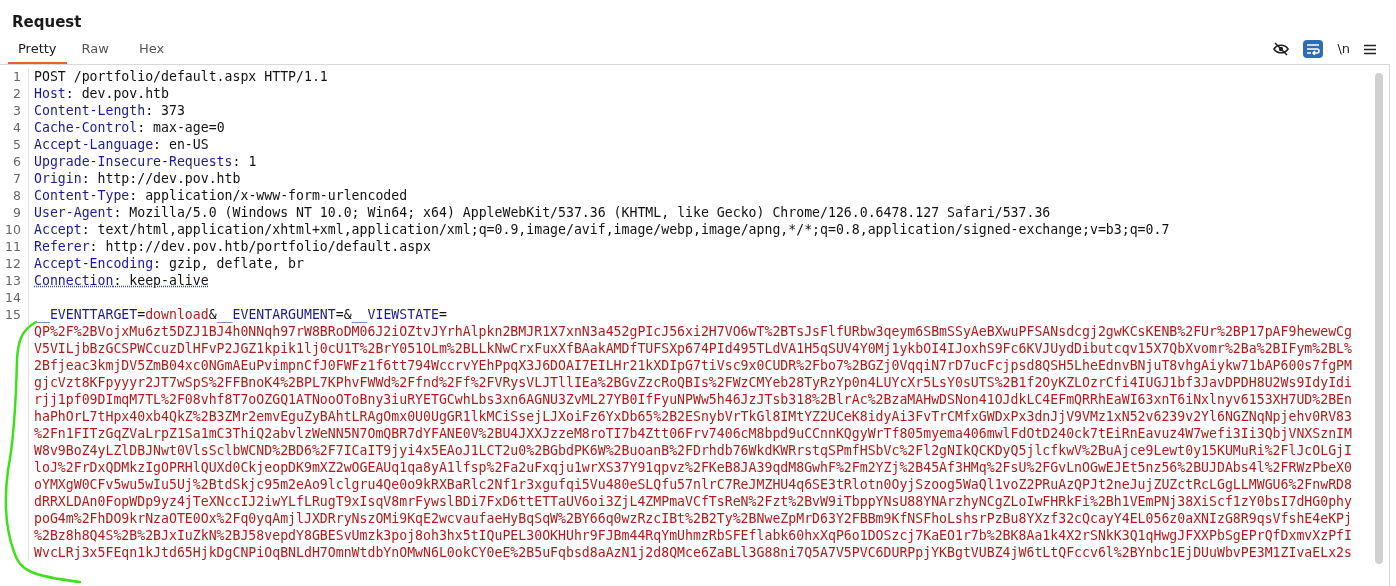  I want to click on param-name: __VIEWSTATE, so click(395, 314).